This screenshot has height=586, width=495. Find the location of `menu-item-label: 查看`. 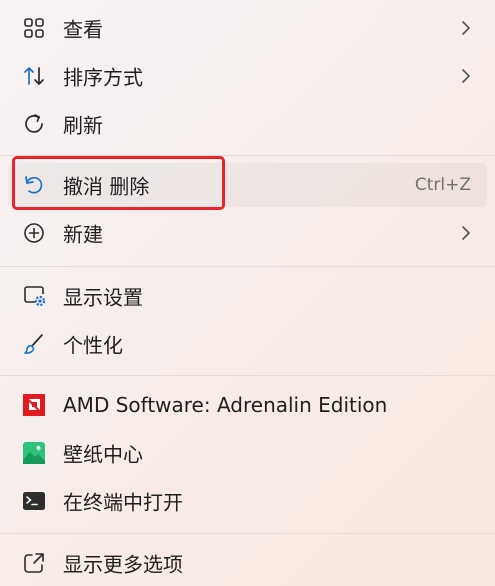

menu-item-label: 查看 is located at coordinates (83, 29).